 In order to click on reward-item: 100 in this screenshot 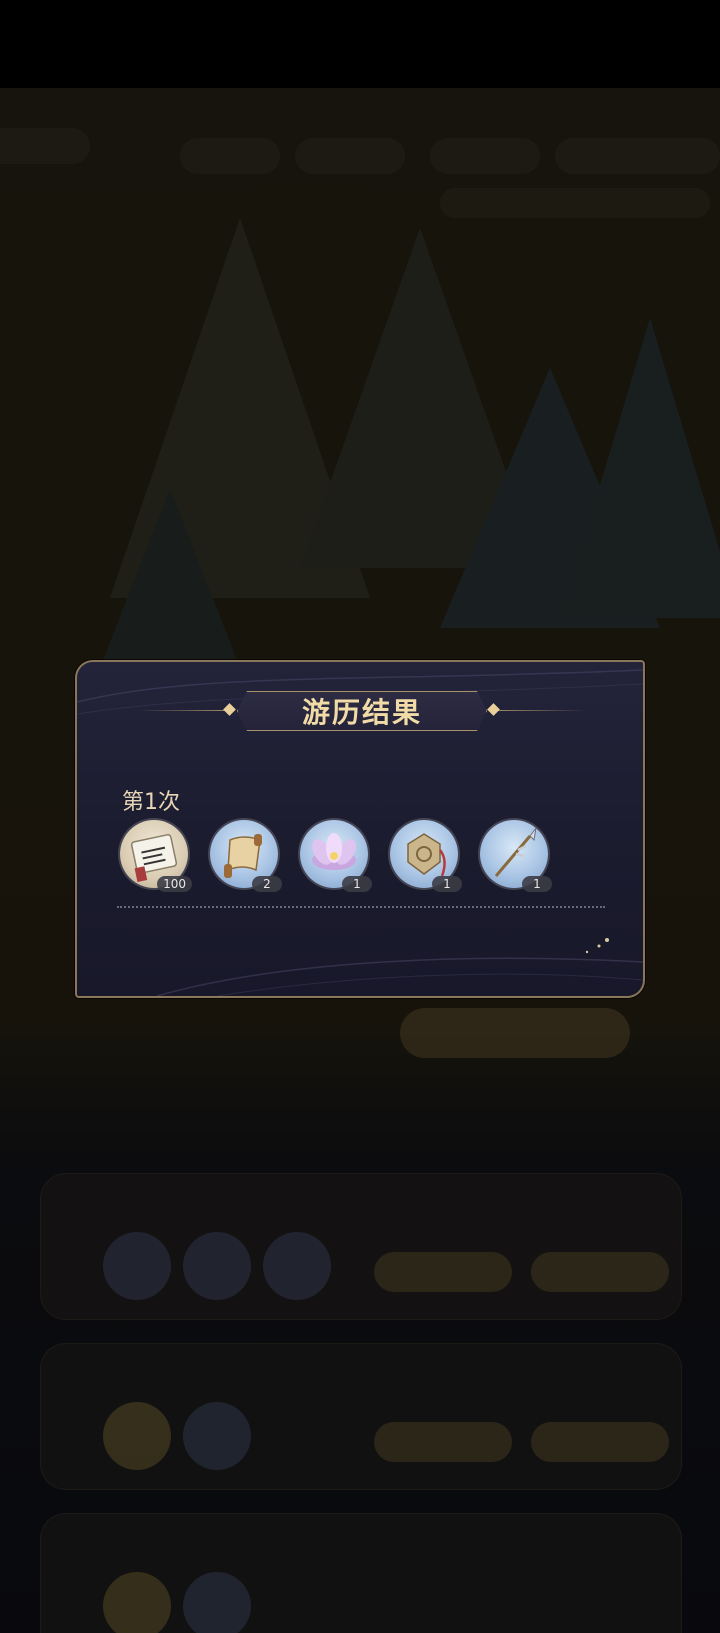, I will do `click(156, 856)`.